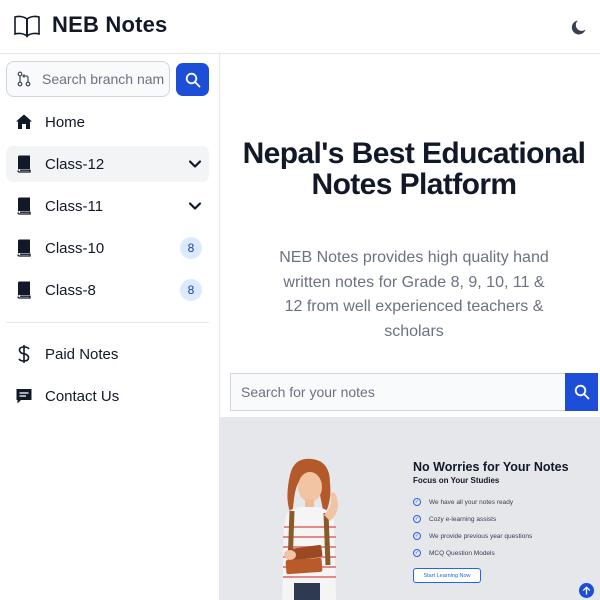 This screenshot has height=600, width=600. Describe the element at coordinates (82, 396) in the screenshot. I see `sidebar-item-label: Contact Us` at that location.